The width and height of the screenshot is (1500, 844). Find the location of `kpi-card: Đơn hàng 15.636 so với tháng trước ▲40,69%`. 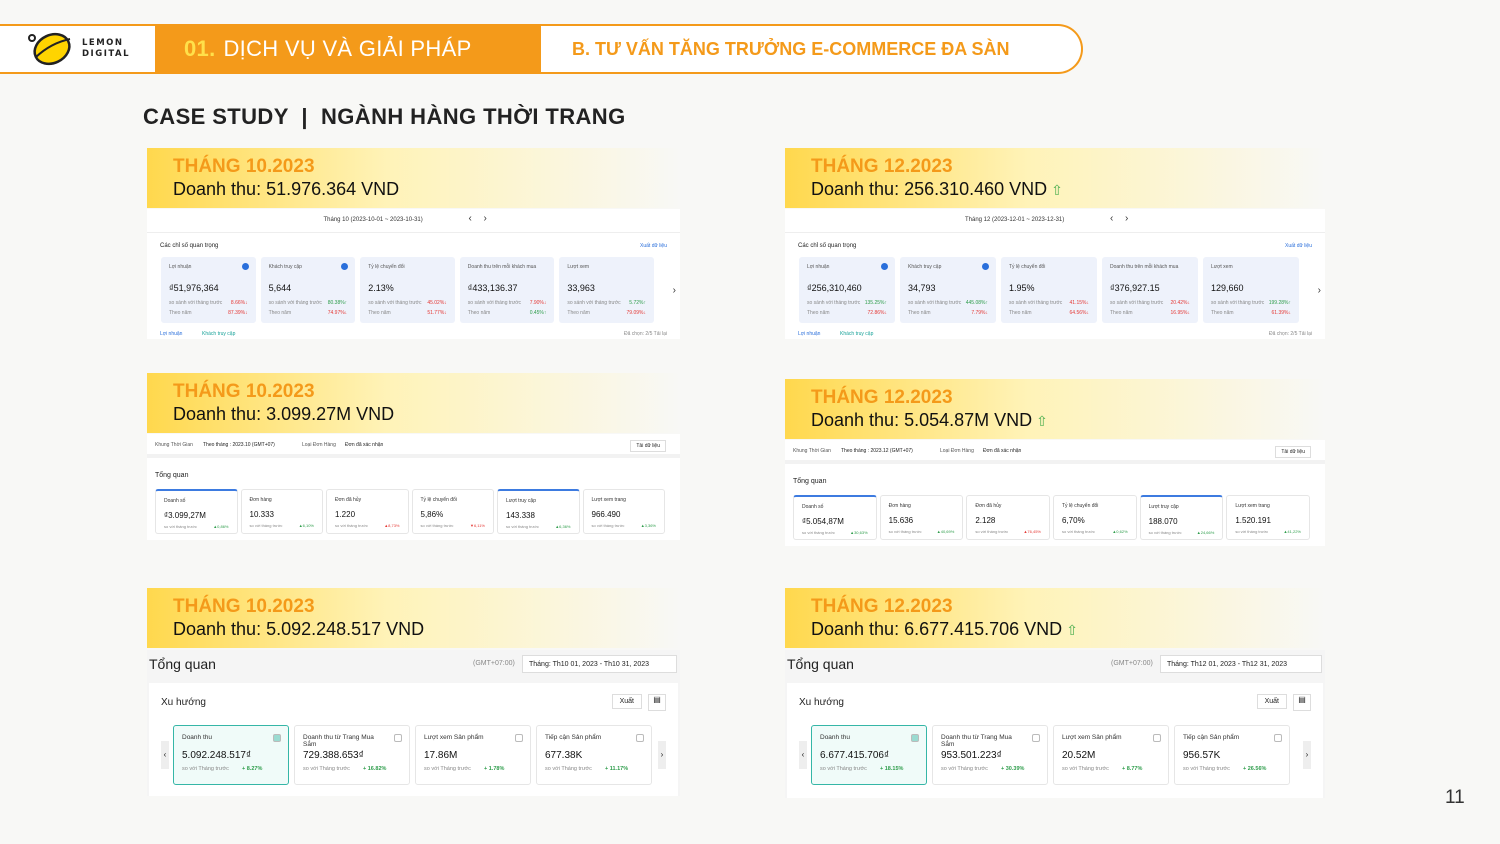

kpi-card: Đơn hàng 15.636 so với tháng trước ▲40,69% is located at coordinates (921, 517).